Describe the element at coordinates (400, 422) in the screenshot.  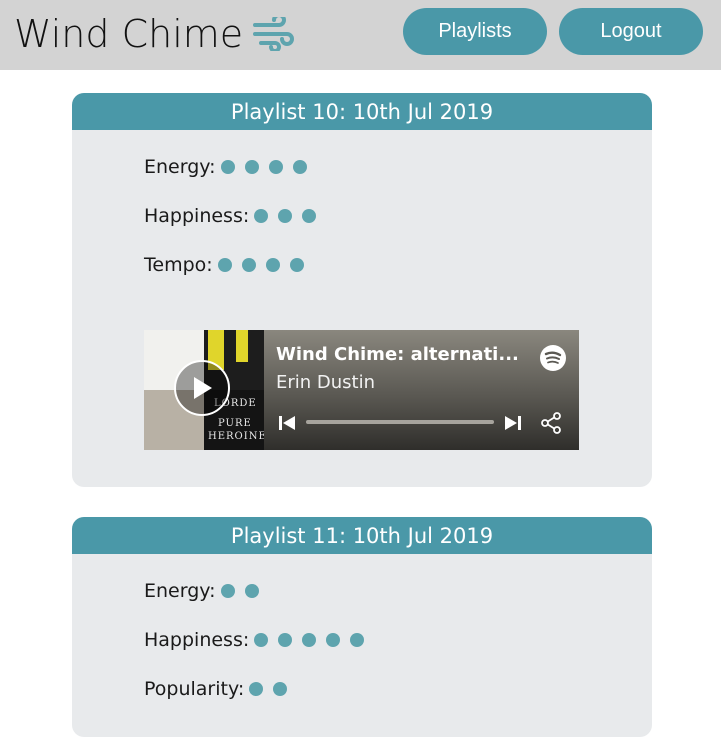
I see `progress-track` at that location.